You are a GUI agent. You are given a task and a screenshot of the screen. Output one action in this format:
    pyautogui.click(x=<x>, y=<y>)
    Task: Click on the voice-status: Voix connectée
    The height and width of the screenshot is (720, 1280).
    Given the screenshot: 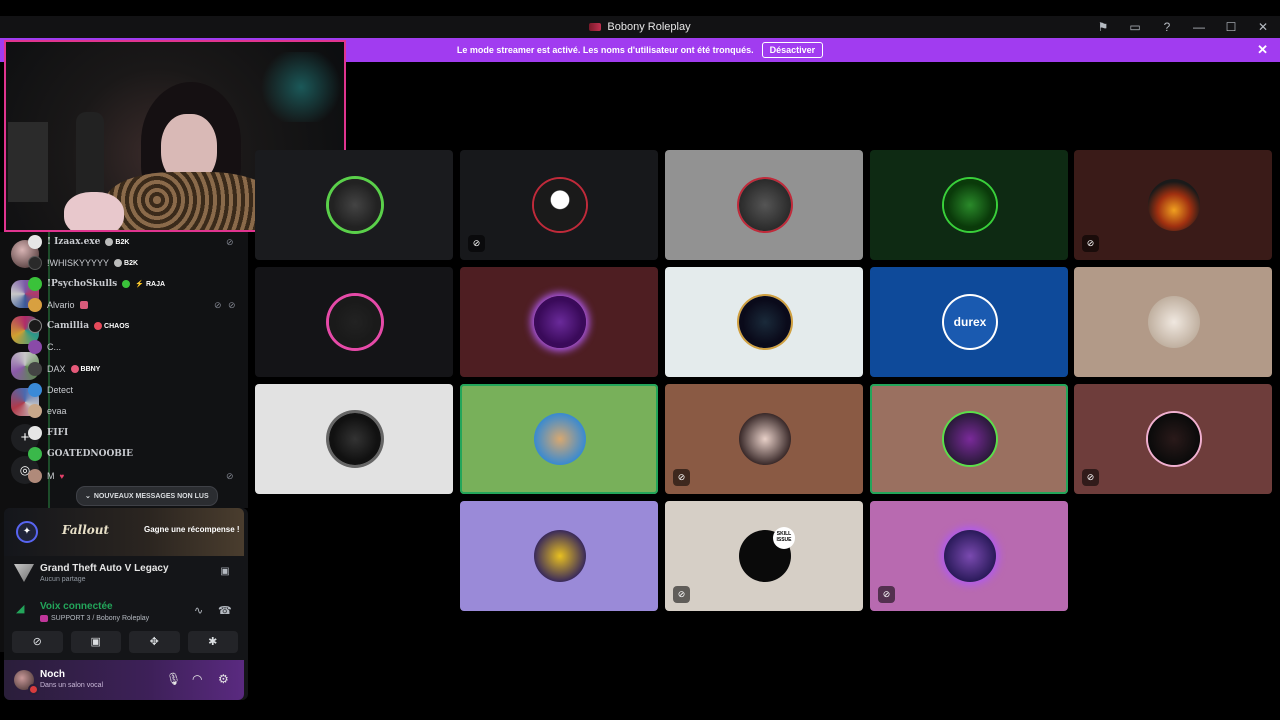 What is the action you would take?
    pyautogui.click(x=76, y=606)
    